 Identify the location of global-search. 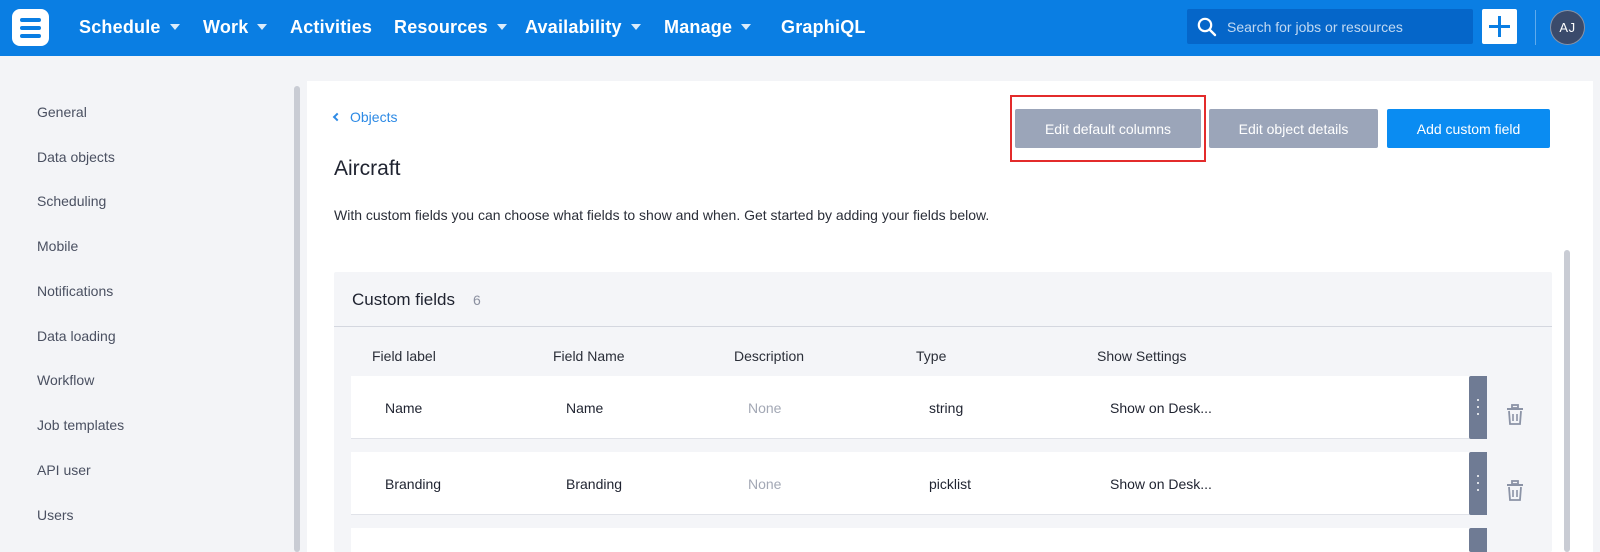
(1330, 26).